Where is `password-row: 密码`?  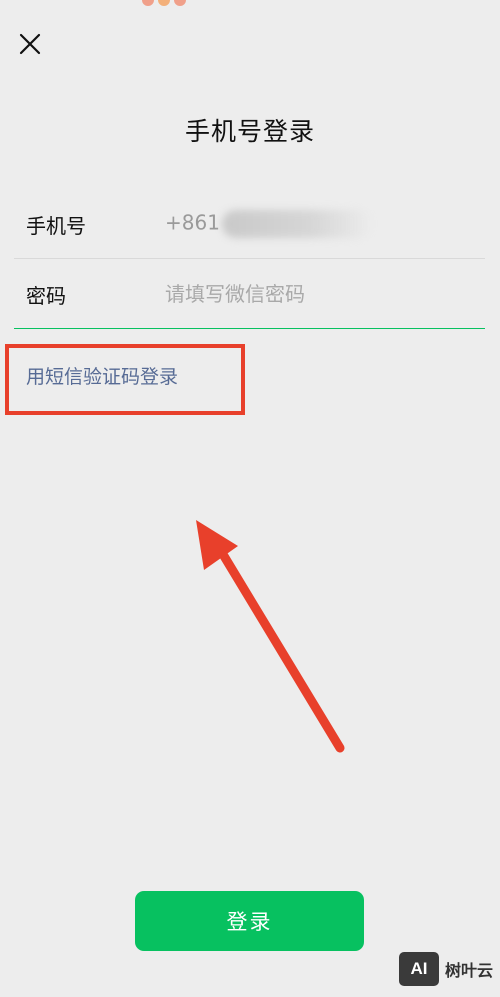 password-row: 密码 is located at coordinates (249, 294).